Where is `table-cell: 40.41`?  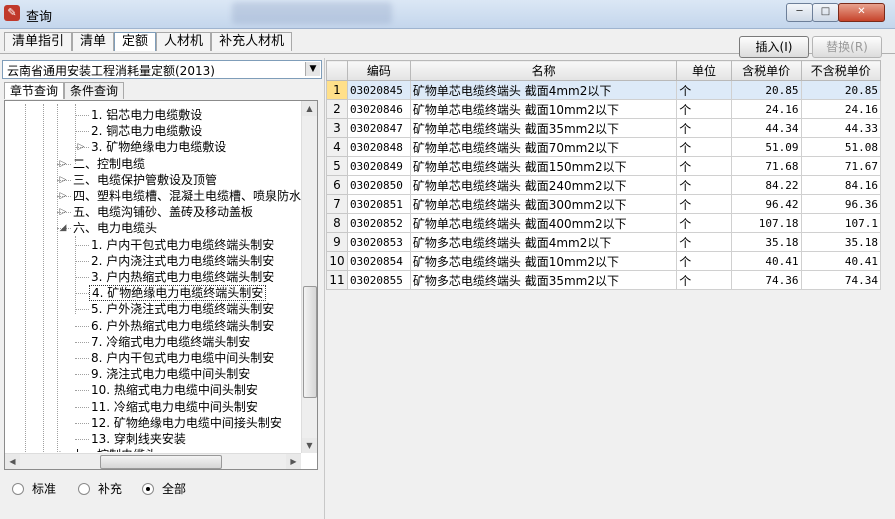 table-cell: 40.41 is located at coordinates (840, 261).